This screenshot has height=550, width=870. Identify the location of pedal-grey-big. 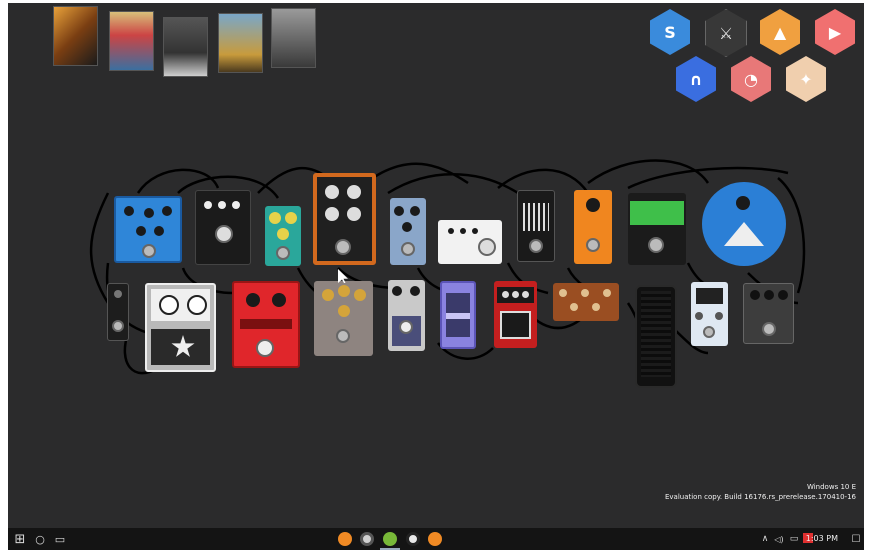
(180, 327).